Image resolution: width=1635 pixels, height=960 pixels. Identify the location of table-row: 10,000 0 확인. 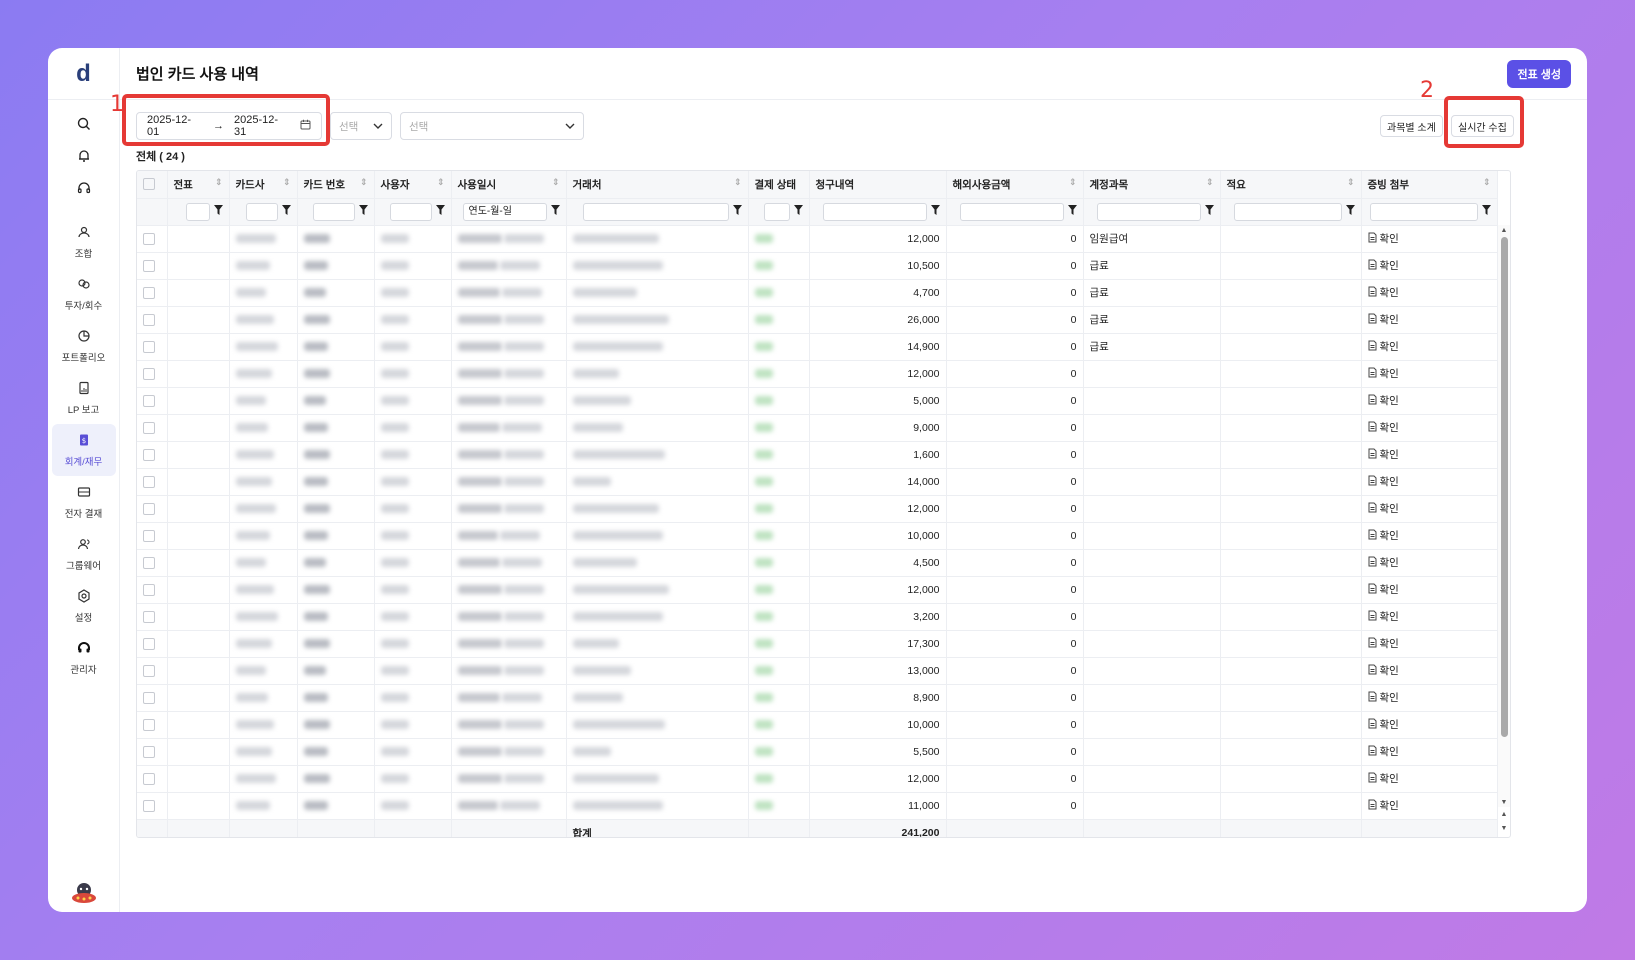
(817, 536).